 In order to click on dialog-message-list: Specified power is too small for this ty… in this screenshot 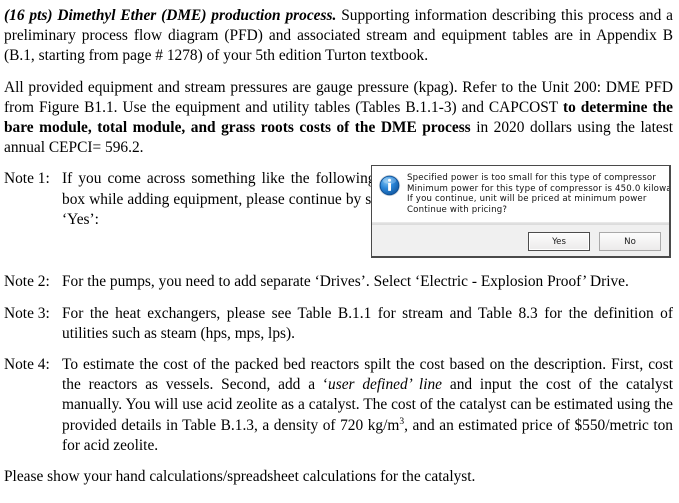, I will do `click(539, 193)`.